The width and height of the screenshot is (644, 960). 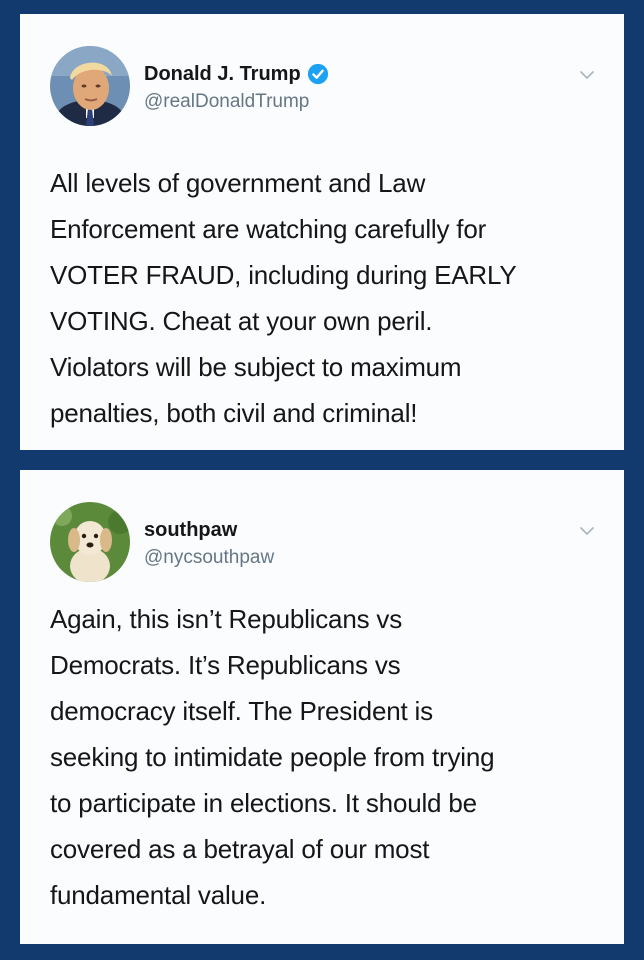 I want to click on author-name: Donald J. Trump, so click(x=222, y=74).